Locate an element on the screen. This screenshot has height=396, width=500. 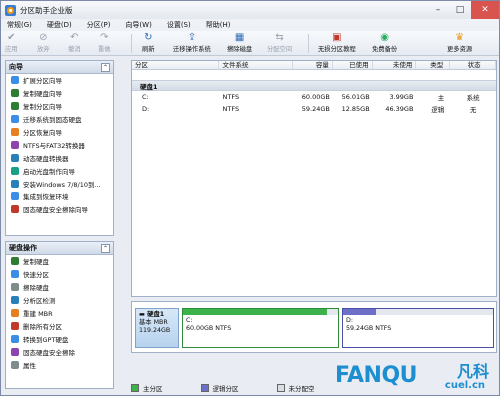
cell-capacity: 60.00GB is located at coordinates (315, 97).